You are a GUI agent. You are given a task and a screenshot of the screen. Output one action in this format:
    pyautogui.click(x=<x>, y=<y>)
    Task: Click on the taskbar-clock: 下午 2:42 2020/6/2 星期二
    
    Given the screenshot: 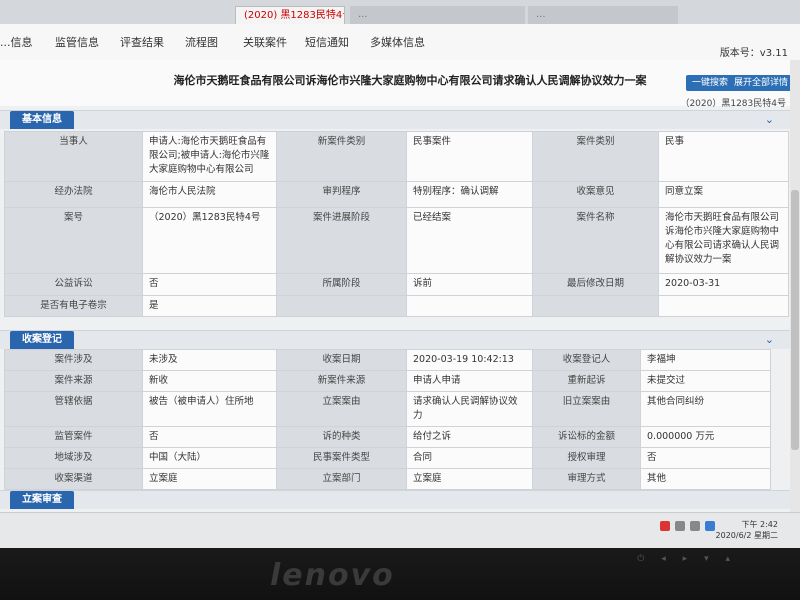 What is the action you would take?
    pyautogui.click(x=747, y=530)
    